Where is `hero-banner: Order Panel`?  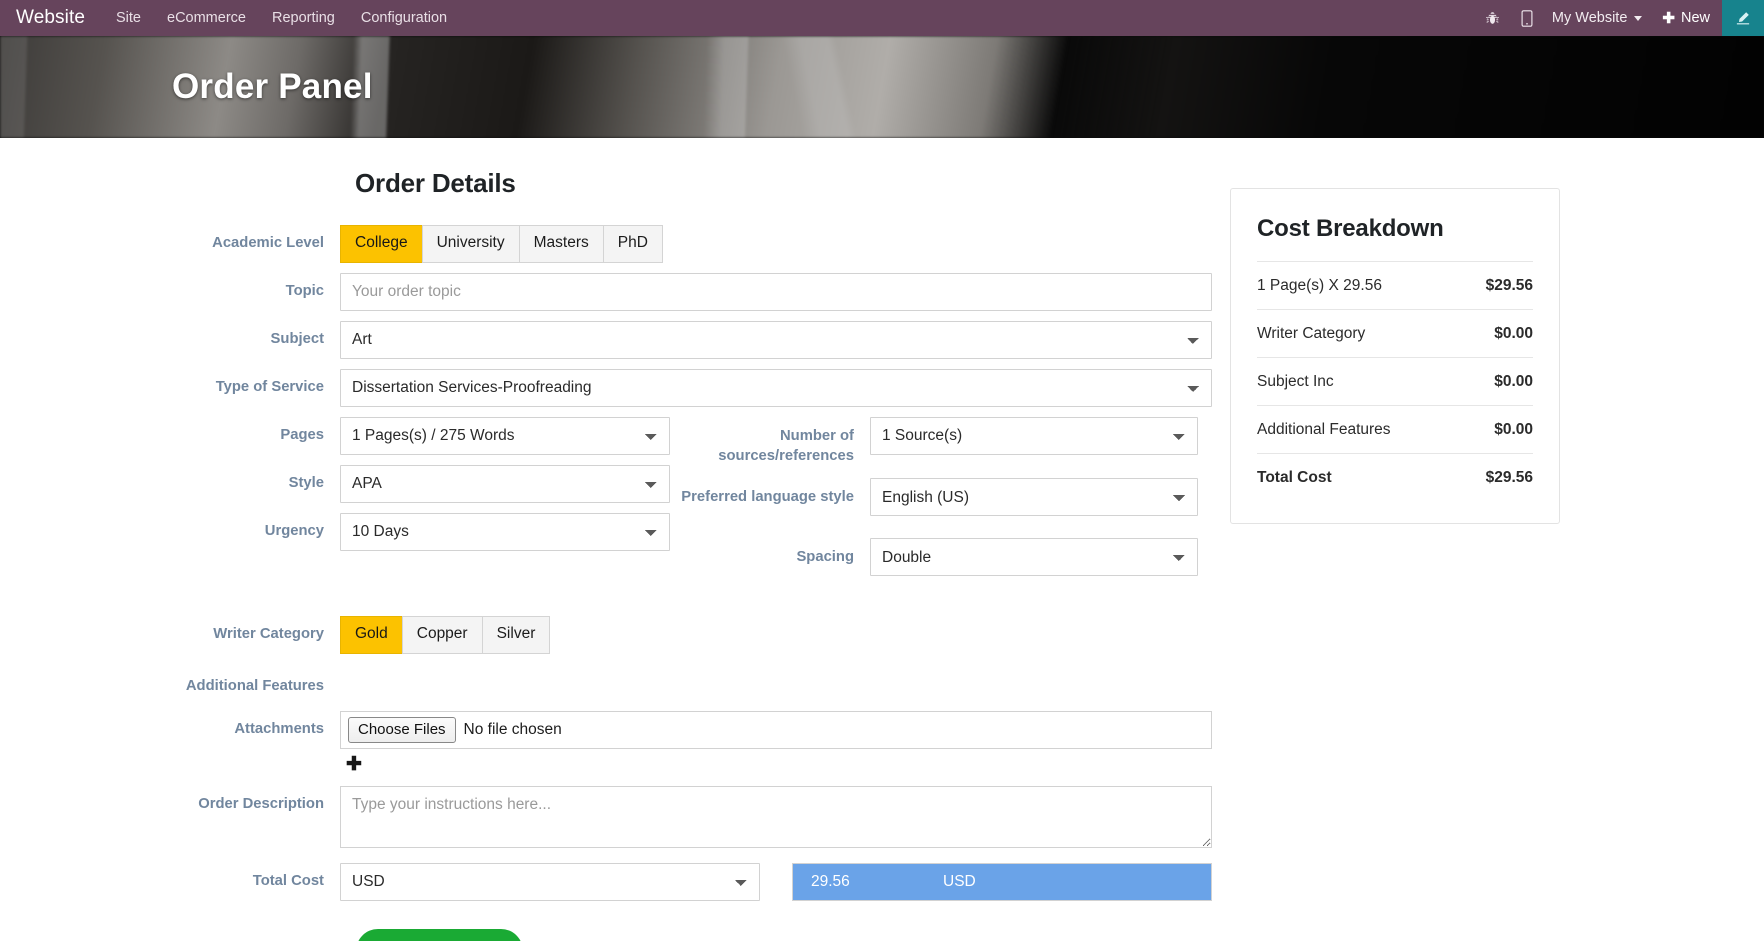 hero-banner: Order Panel is located at coordinates (882, 87).